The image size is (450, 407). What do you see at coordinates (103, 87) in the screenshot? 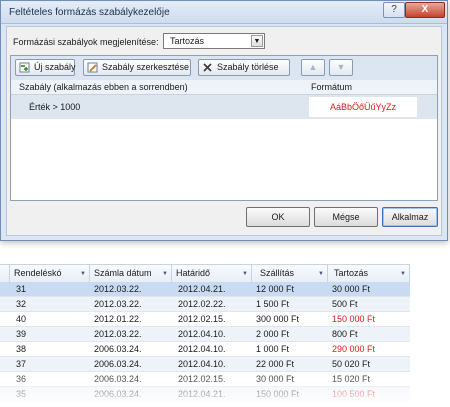
I see `rule-column-header: Szabály (alkalmazás ebben a sorrendben)` at bounding box center [103, 87].